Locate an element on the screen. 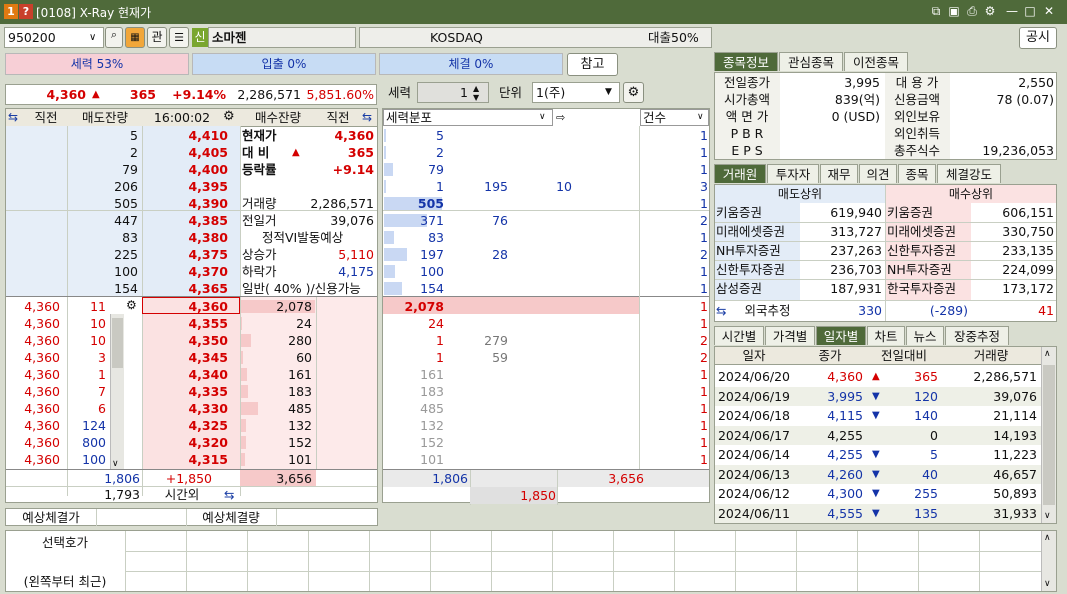 This screenshot has height=594, width=1067. daily-scrollbar: ∧ ∨ is located at coordinates (1048, 435).